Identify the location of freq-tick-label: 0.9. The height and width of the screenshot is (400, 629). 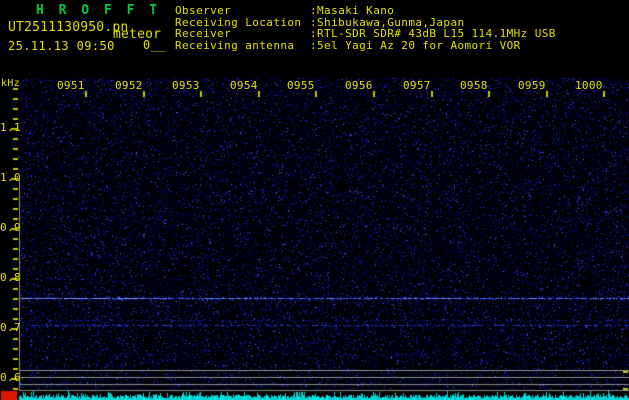
(11, 227).